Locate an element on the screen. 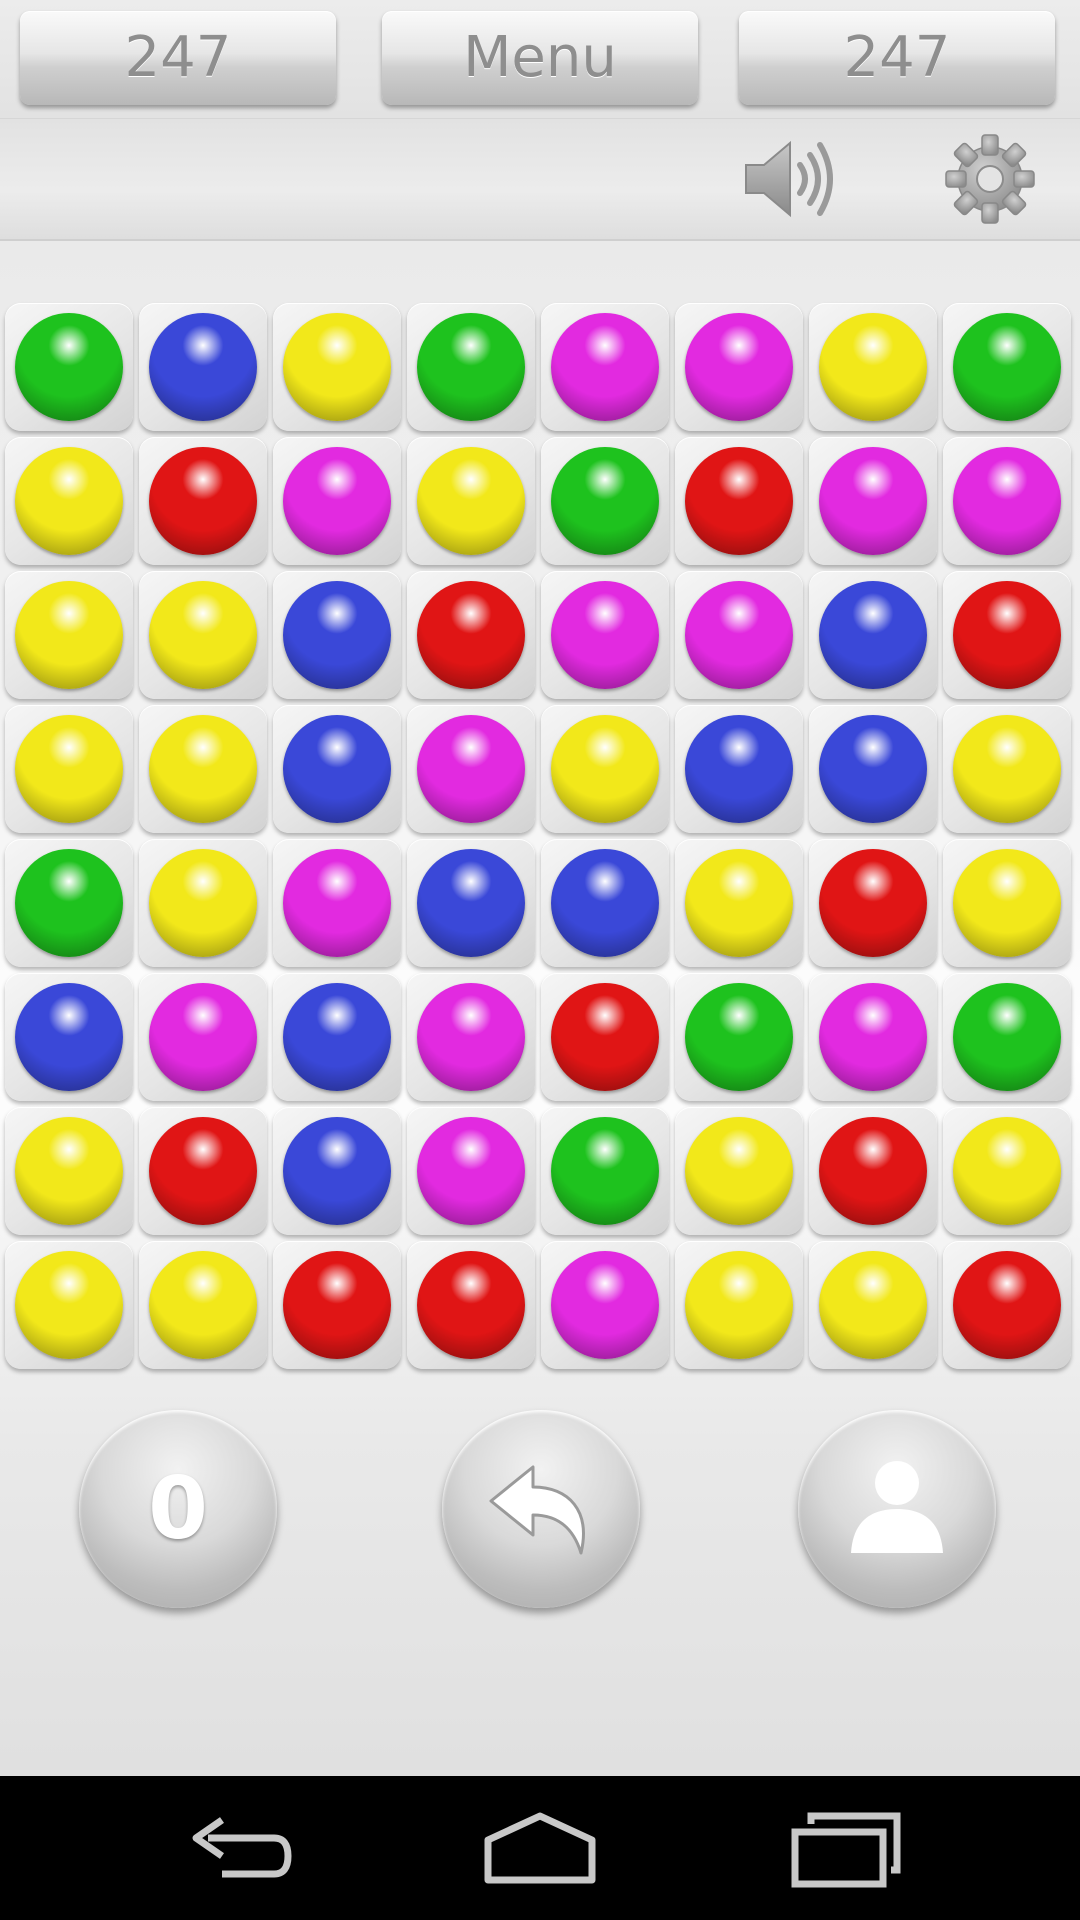 Image resolution: width=1080 pixels, height=1920 pixels. right-score-button: 247 is located at coordinates (897, 58).